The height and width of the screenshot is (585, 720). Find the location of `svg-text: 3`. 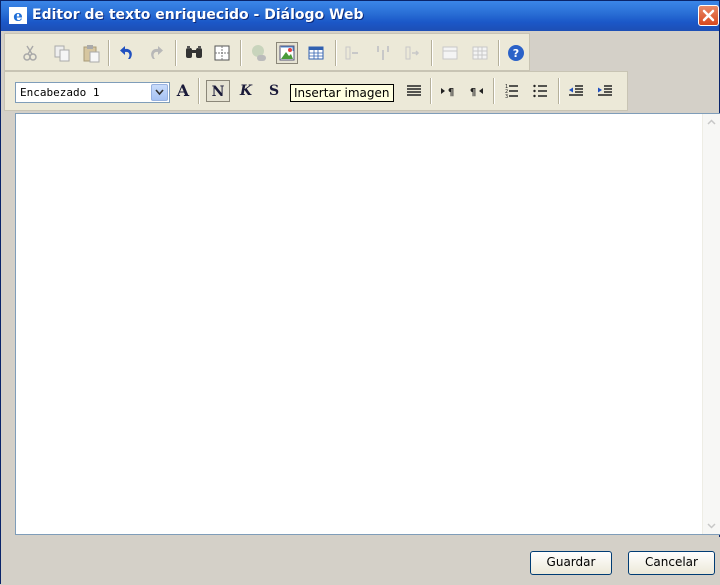

svg-text: 3 is located at coordinates (506, 97).